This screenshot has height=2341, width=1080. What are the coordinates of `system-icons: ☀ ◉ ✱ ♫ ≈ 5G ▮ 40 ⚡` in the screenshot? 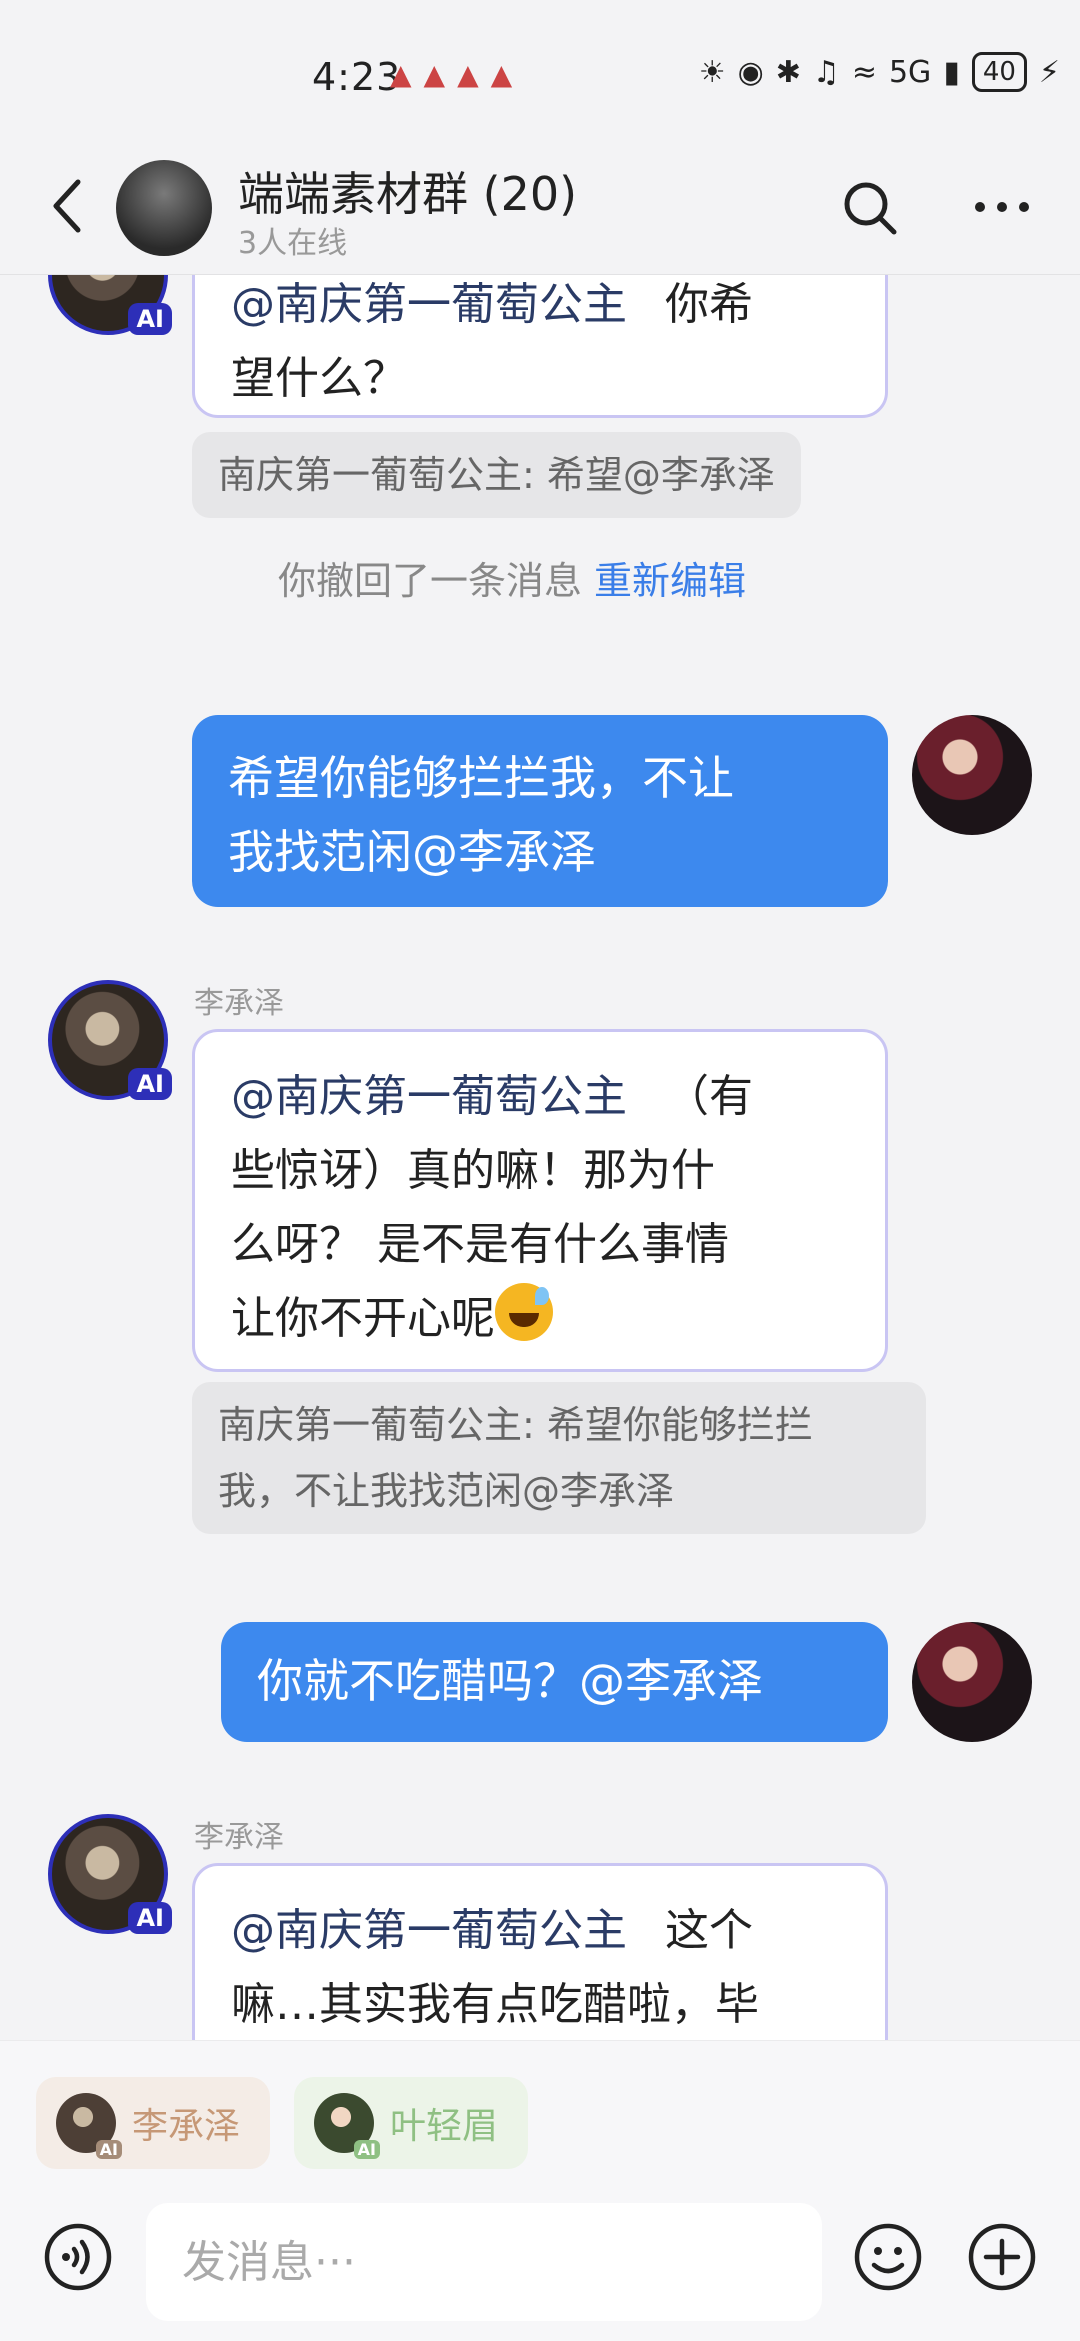 It's located at (879, 72).